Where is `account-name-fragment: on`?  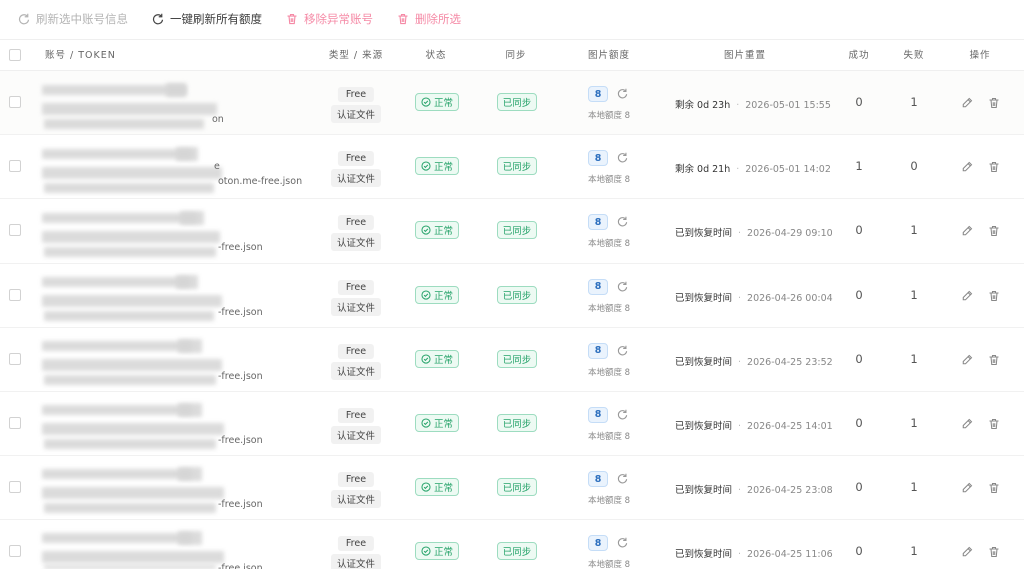
account-name-fragment: on is located at coordinates (218, 119).